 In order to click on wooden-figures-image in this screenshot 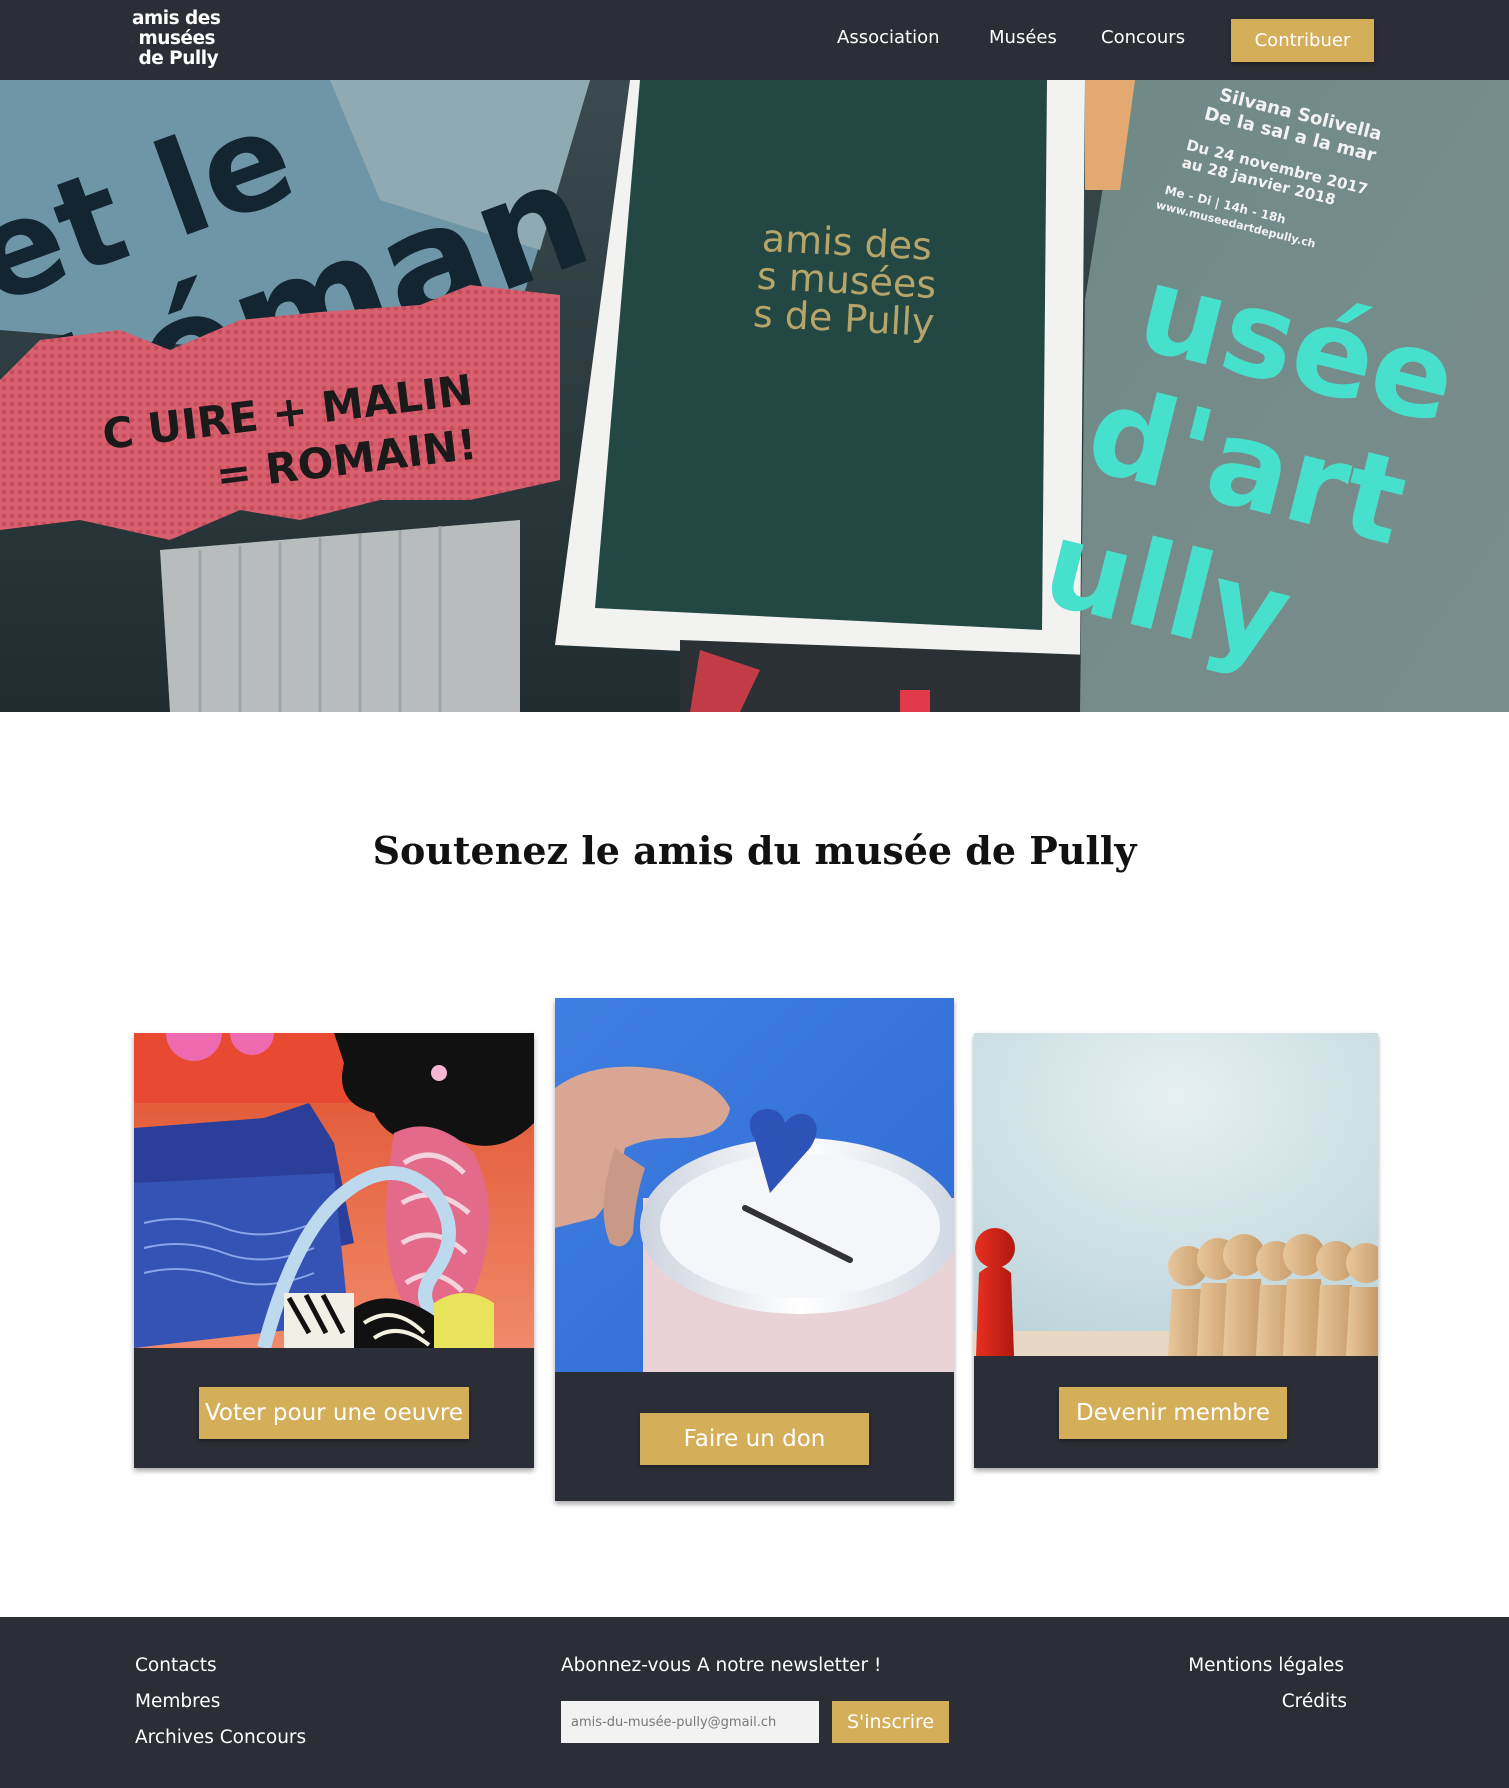, I will do `click(1176, 1194)`.